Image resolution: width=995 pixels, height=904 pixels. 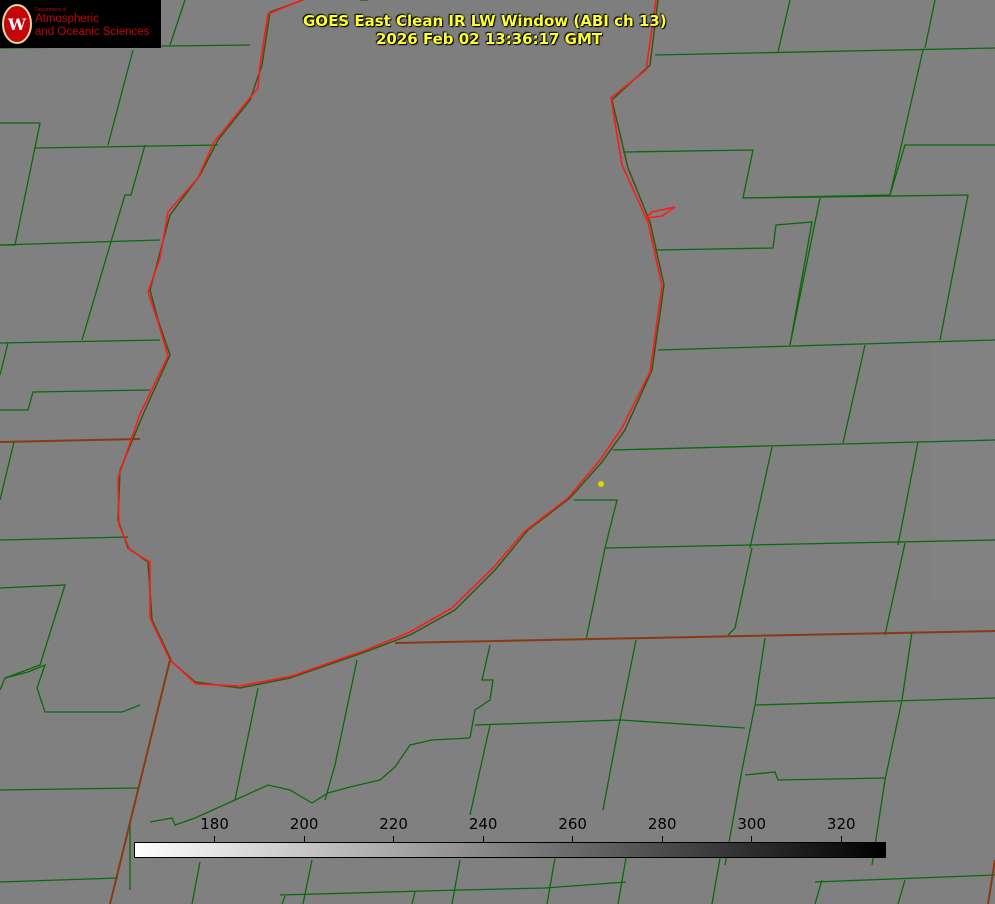 I want to click on ir-warm-patch, so click(x=962, y=470).